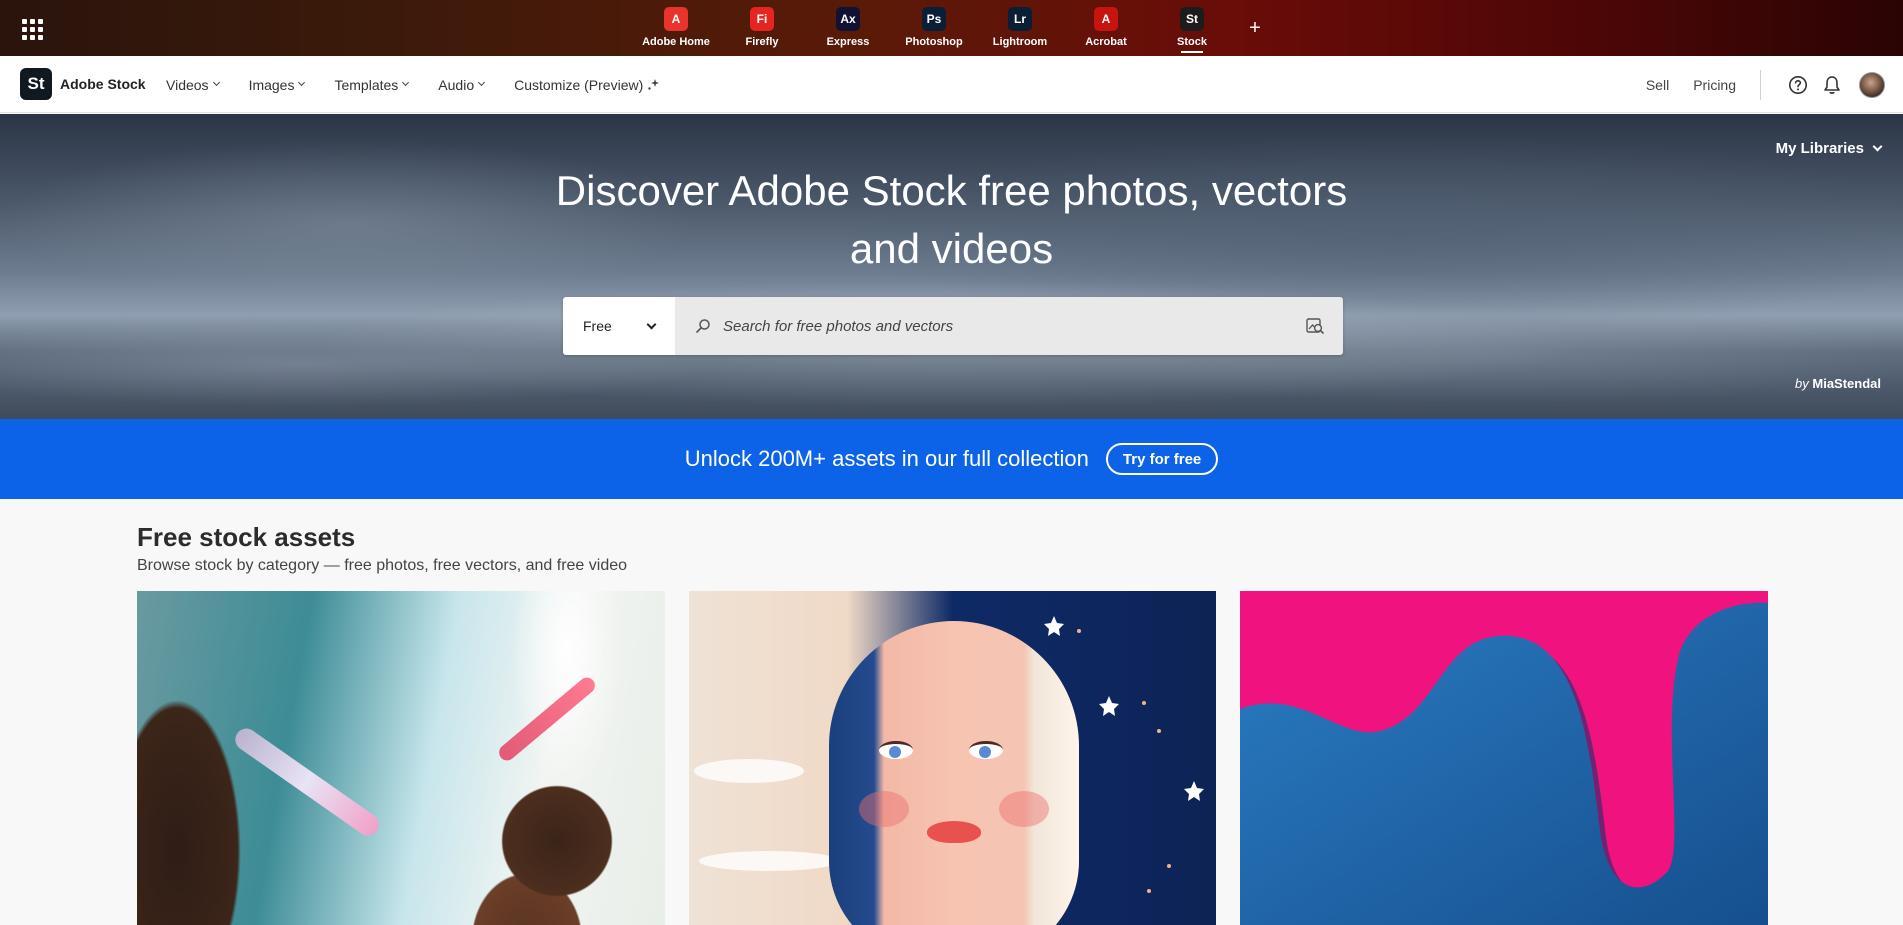  Describe the element at coordinates (1192, 19) in the screenshot. I see `stock-app-icon: St` at that location.